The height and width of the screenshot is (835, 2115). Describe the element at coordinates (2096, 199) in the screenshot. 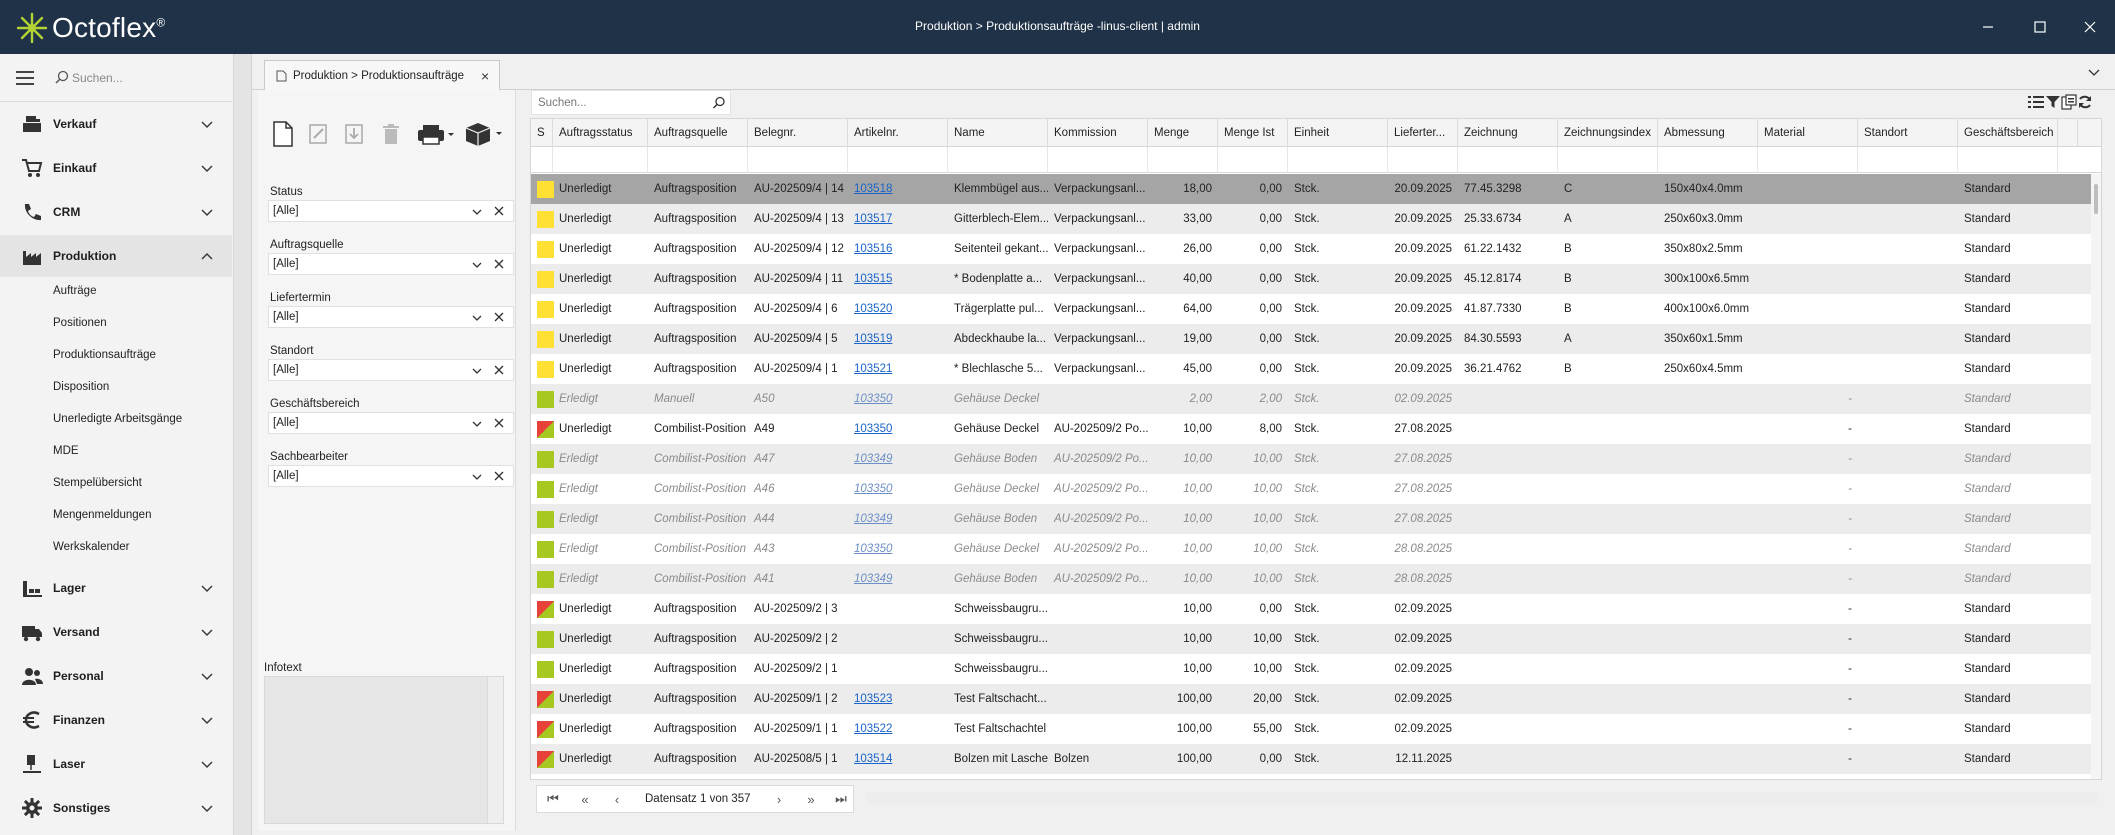

I see `scrollbar-thumb` at that location.